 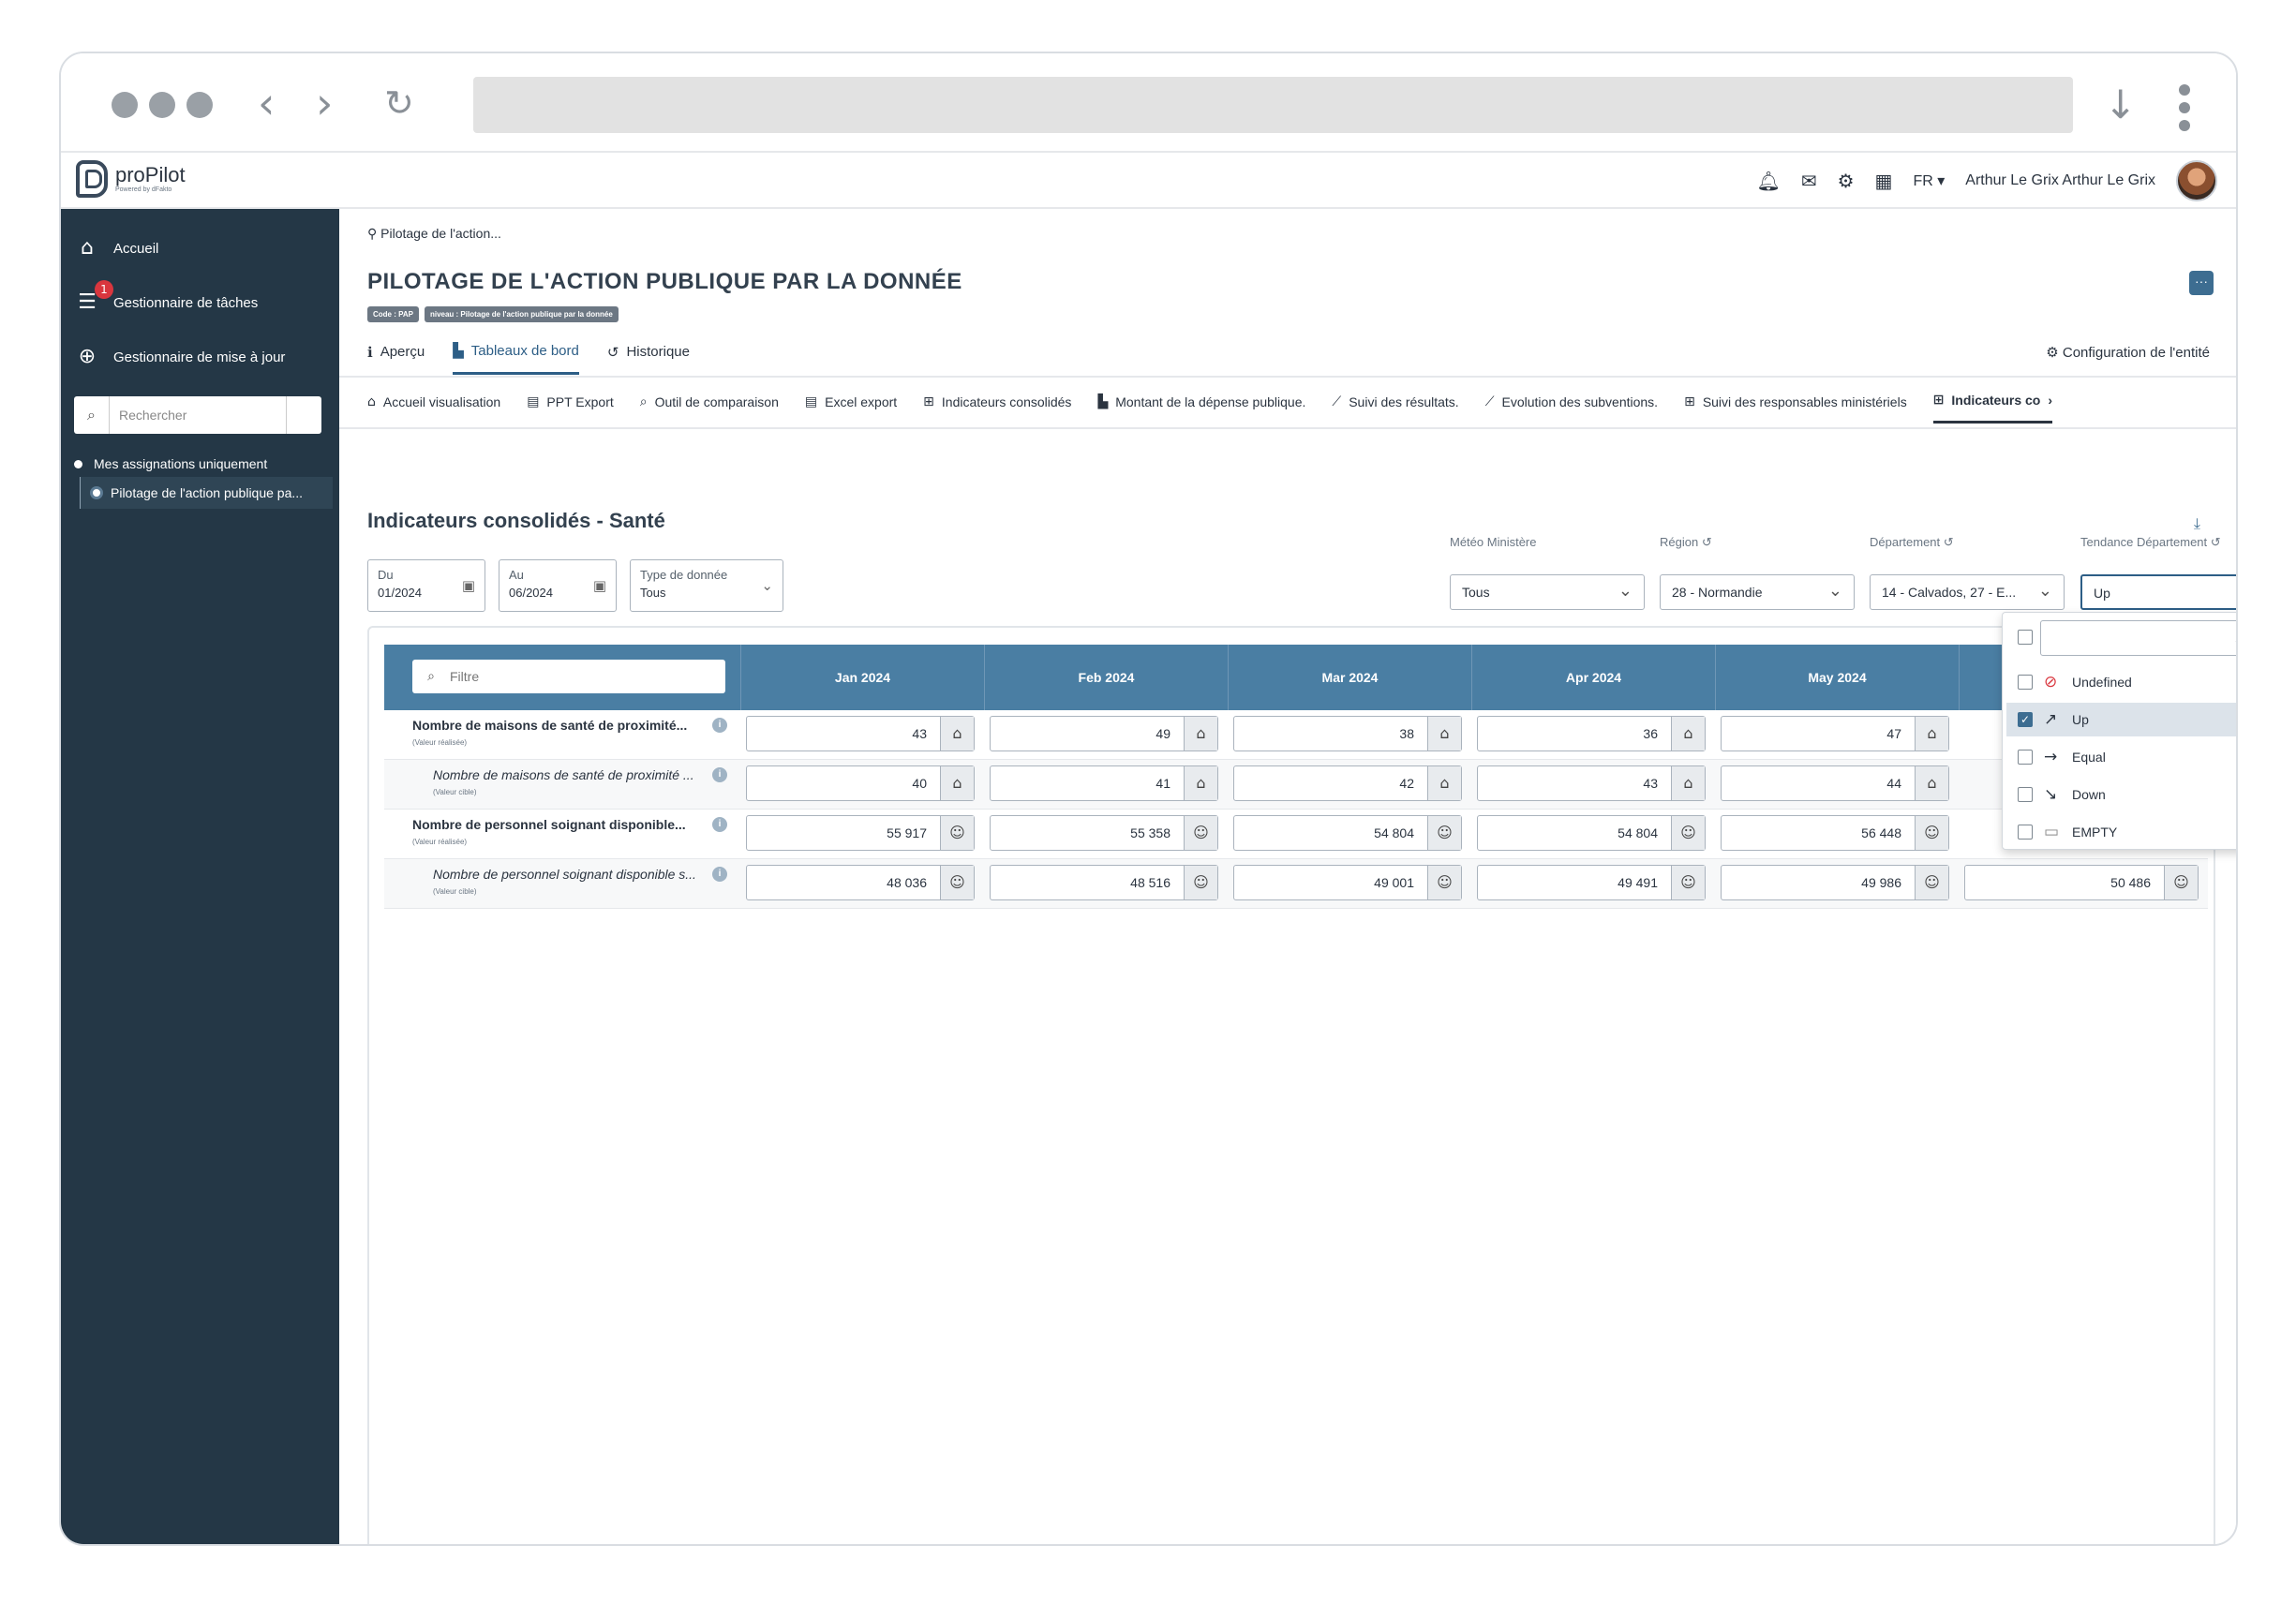 What do you see at coordinates (1757, 592) in the screenshot?
I see `region-select: 28 - Normandie ⌄` at bounding box center [1757, 592].